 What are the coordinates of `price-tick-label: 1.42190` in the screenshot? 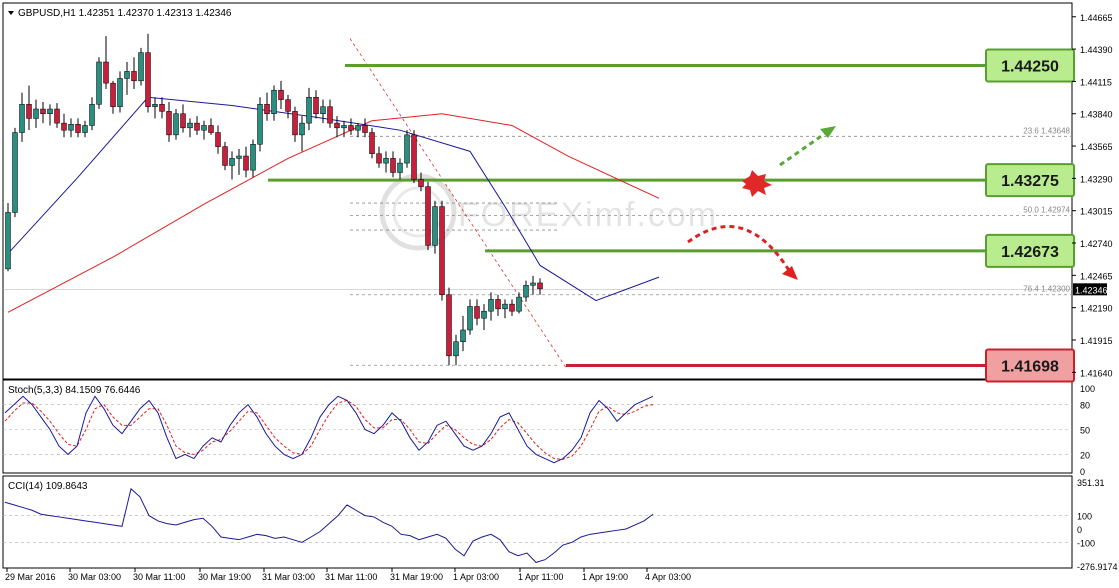 It's located at (1096, 309).